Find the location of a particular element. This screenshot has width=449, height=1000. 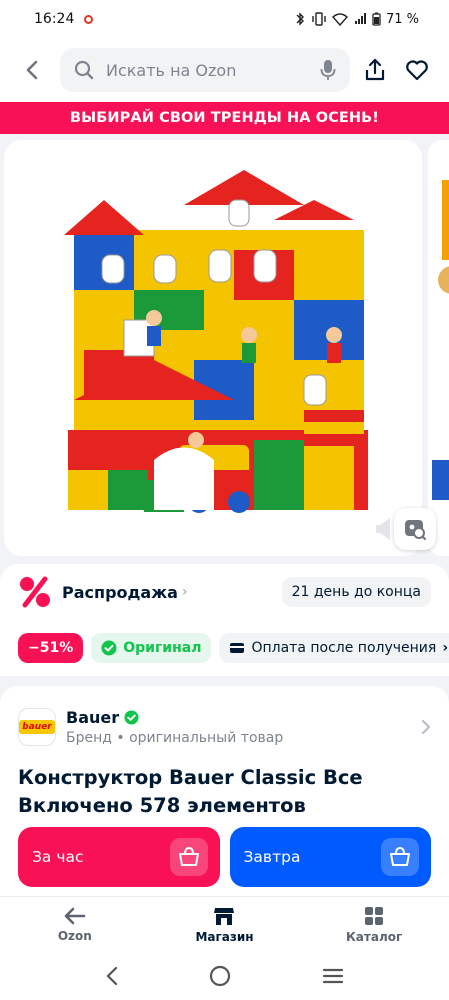

next-product-image is located at coordinates (438, 348).